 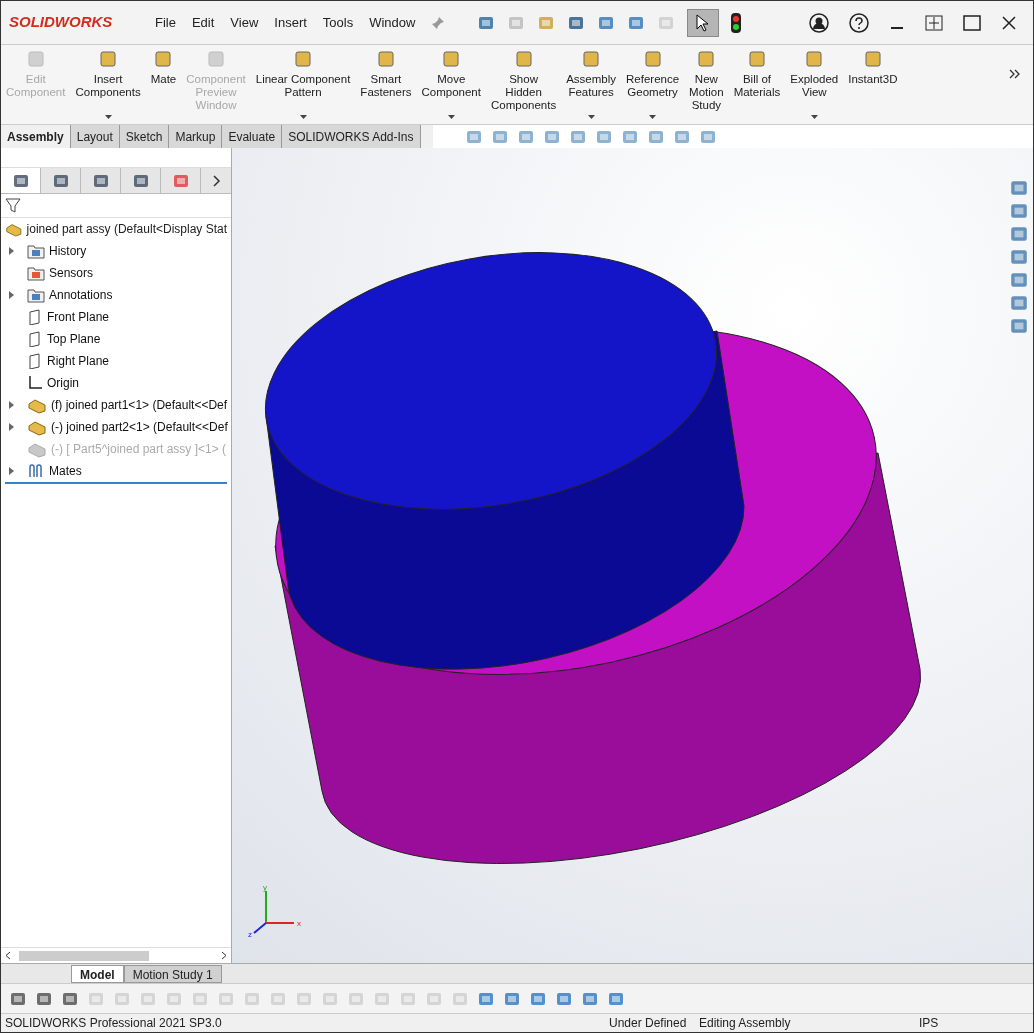 What do you see at coordinates (934, 22) in the screenshot?
I see `resize-icon` at bounding box center [934, 22].